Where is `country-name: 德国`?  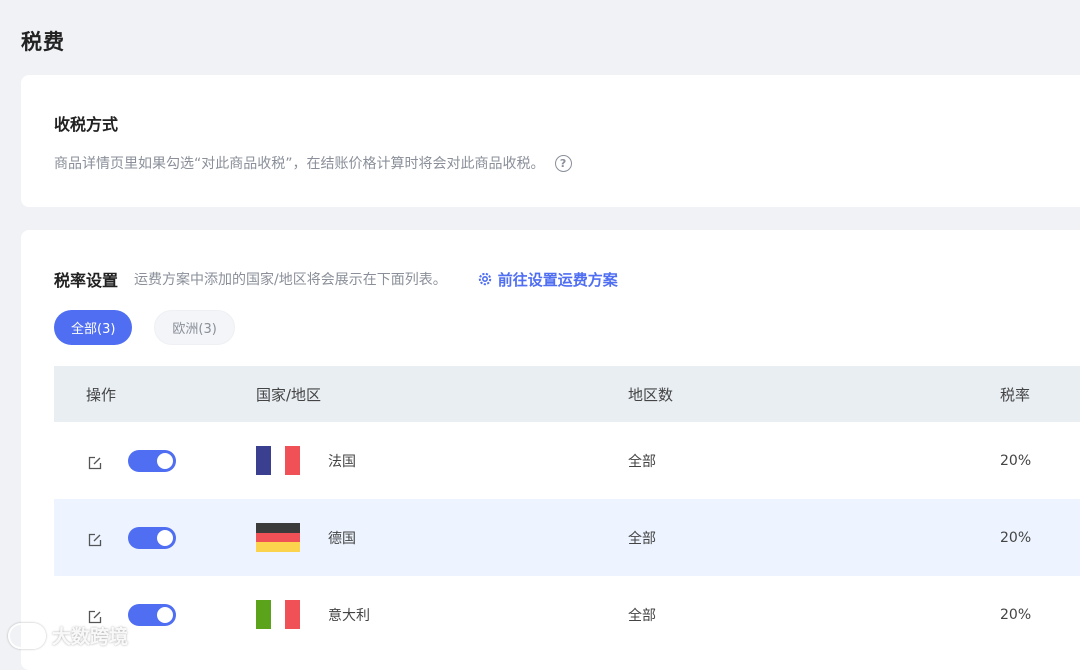 country-name: 德国 is located at coordinates (342, 538).